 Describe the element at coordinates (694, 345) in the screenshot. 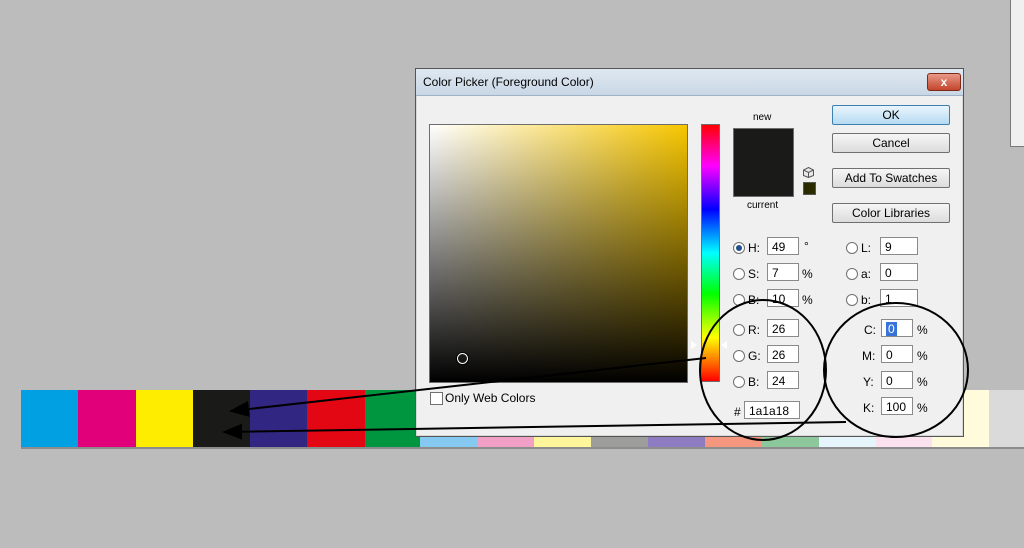

I see `slider-left-arrow-icon` at that location.